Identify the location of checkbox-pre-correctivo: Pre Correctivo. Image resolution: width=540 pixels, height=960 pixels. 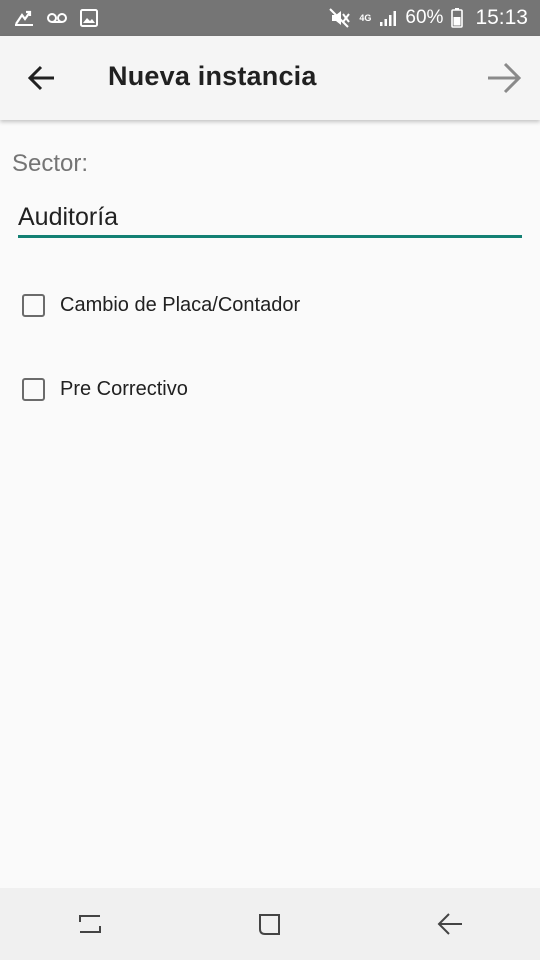
(105, 389).